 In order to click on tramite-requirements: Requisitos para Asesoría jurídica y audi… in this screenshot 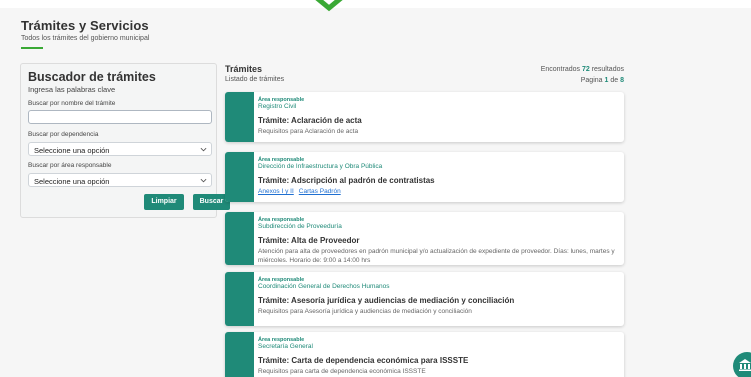, I will do `click(365, 311)`.